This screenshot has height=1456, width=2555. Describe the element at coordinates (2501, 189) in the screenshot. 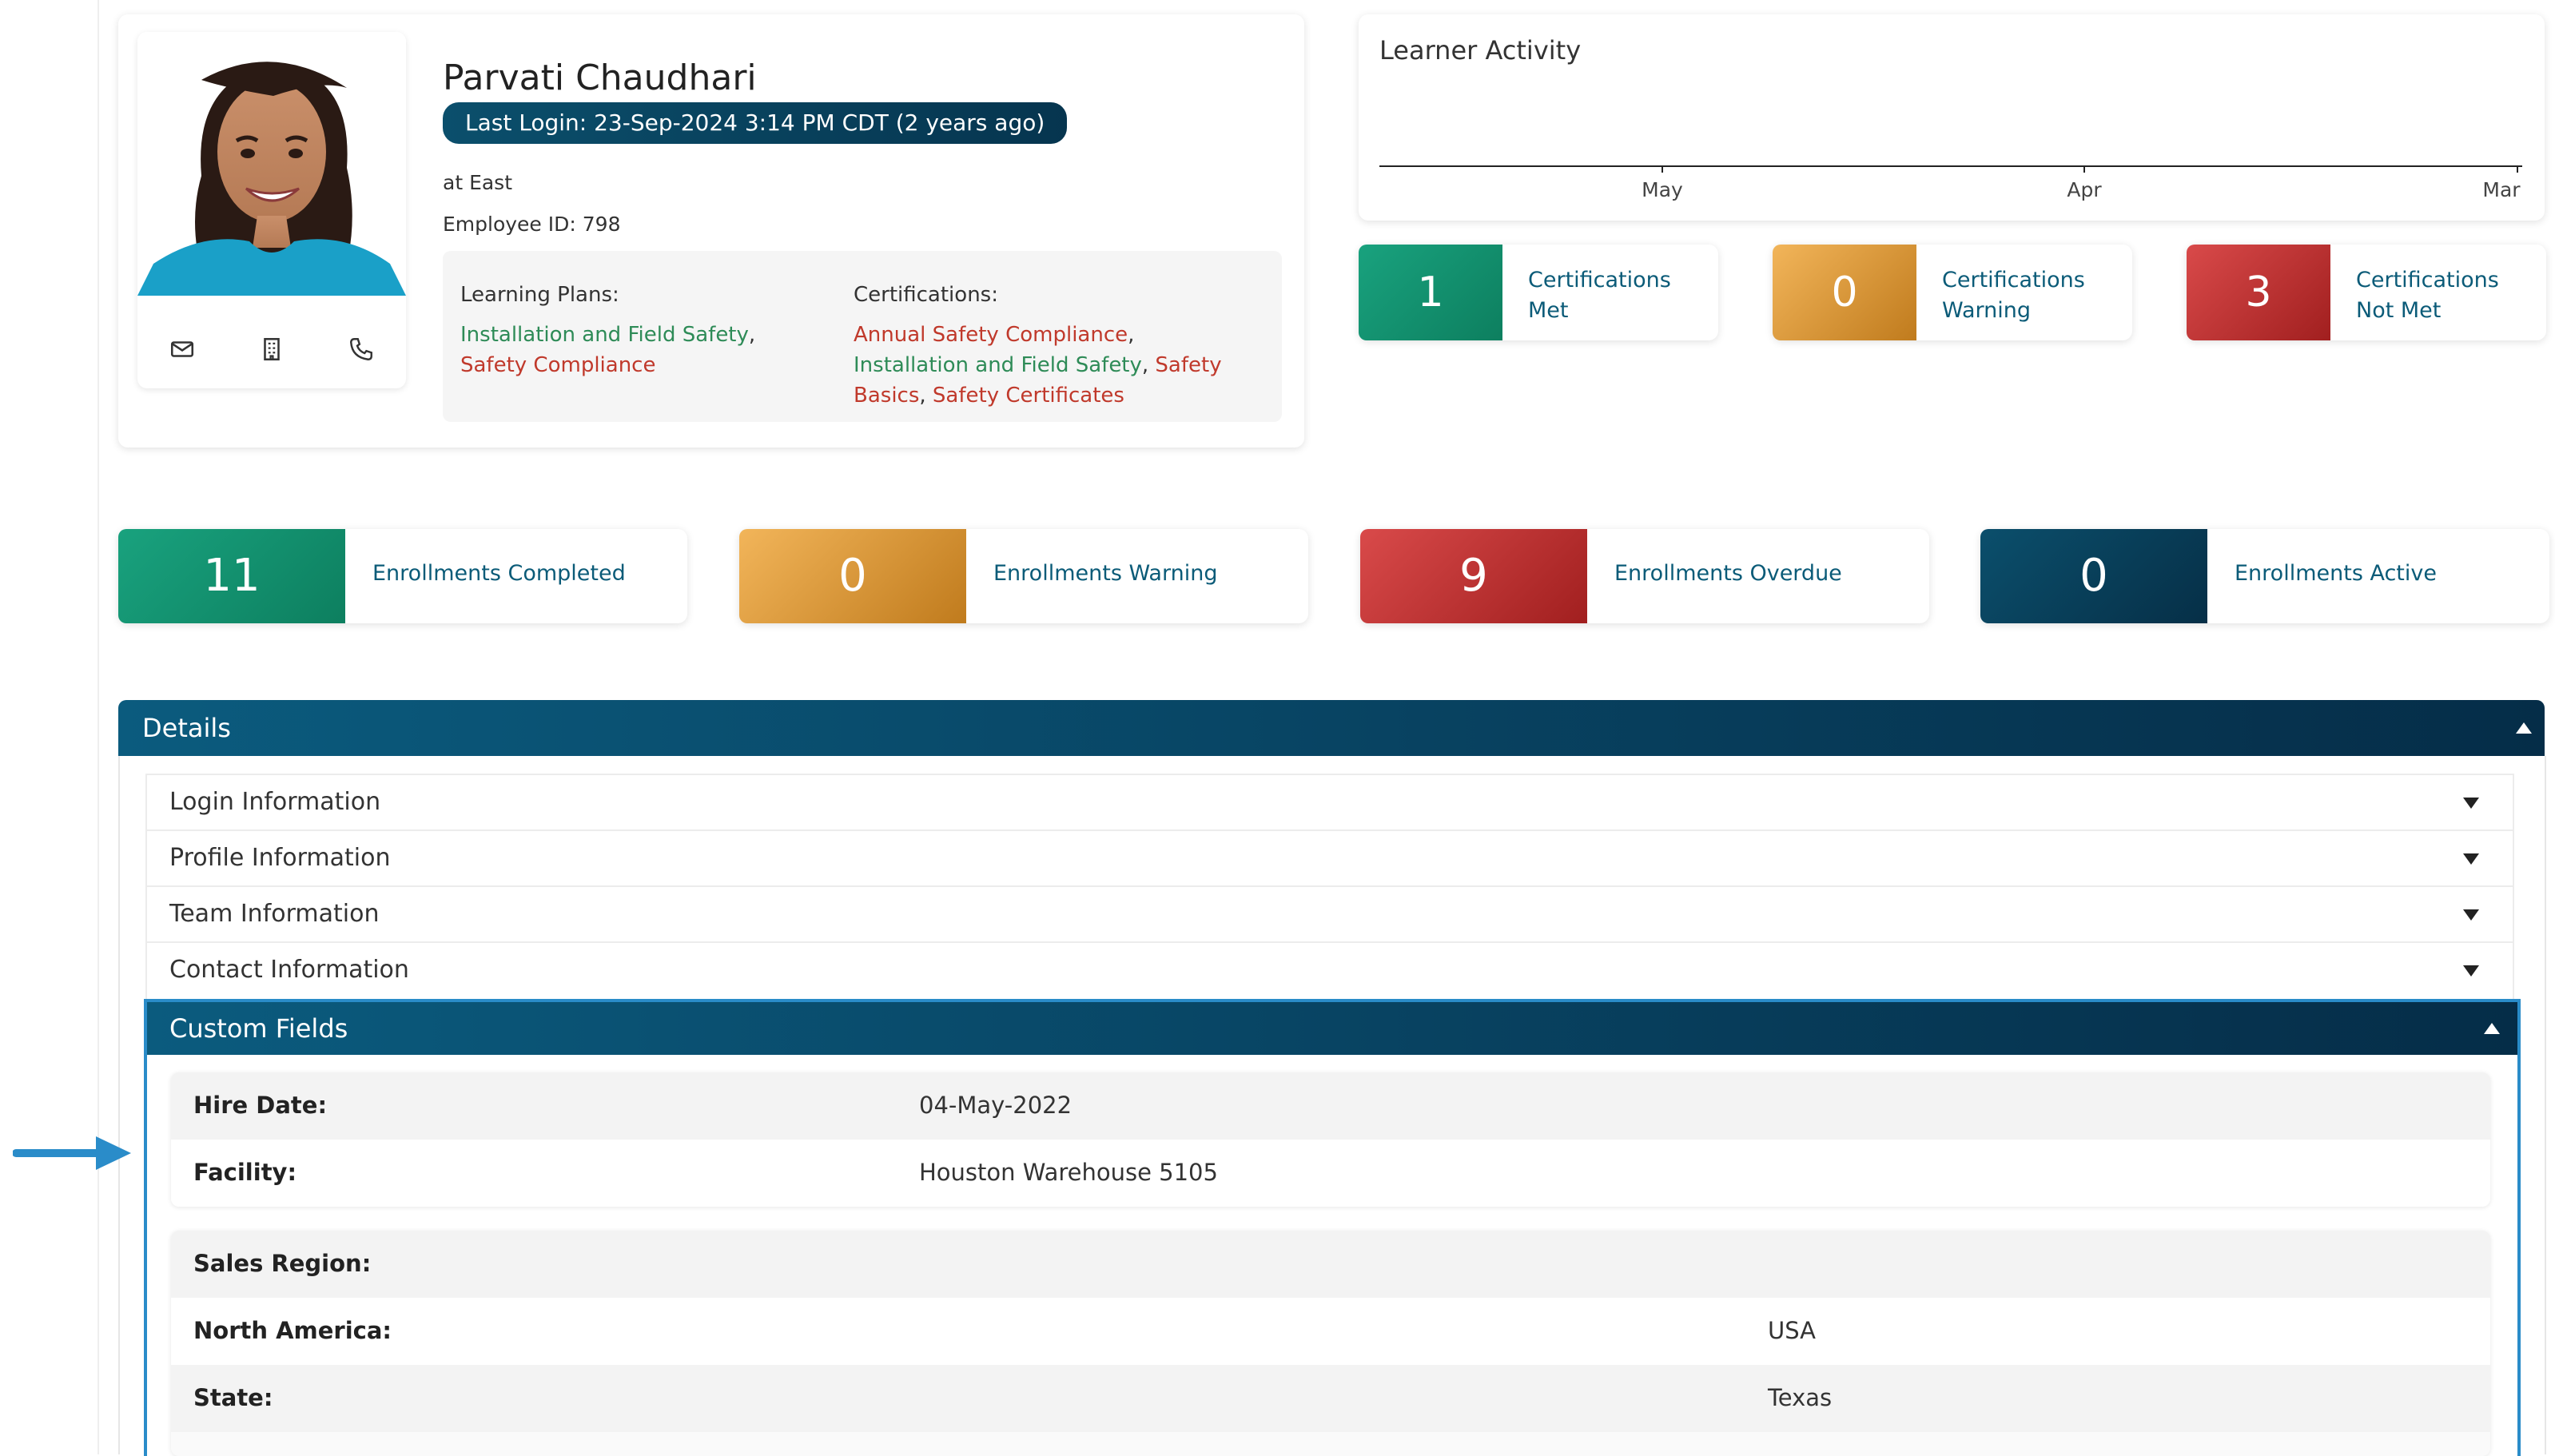

I see `axis-tick-label: Mar` at that location.